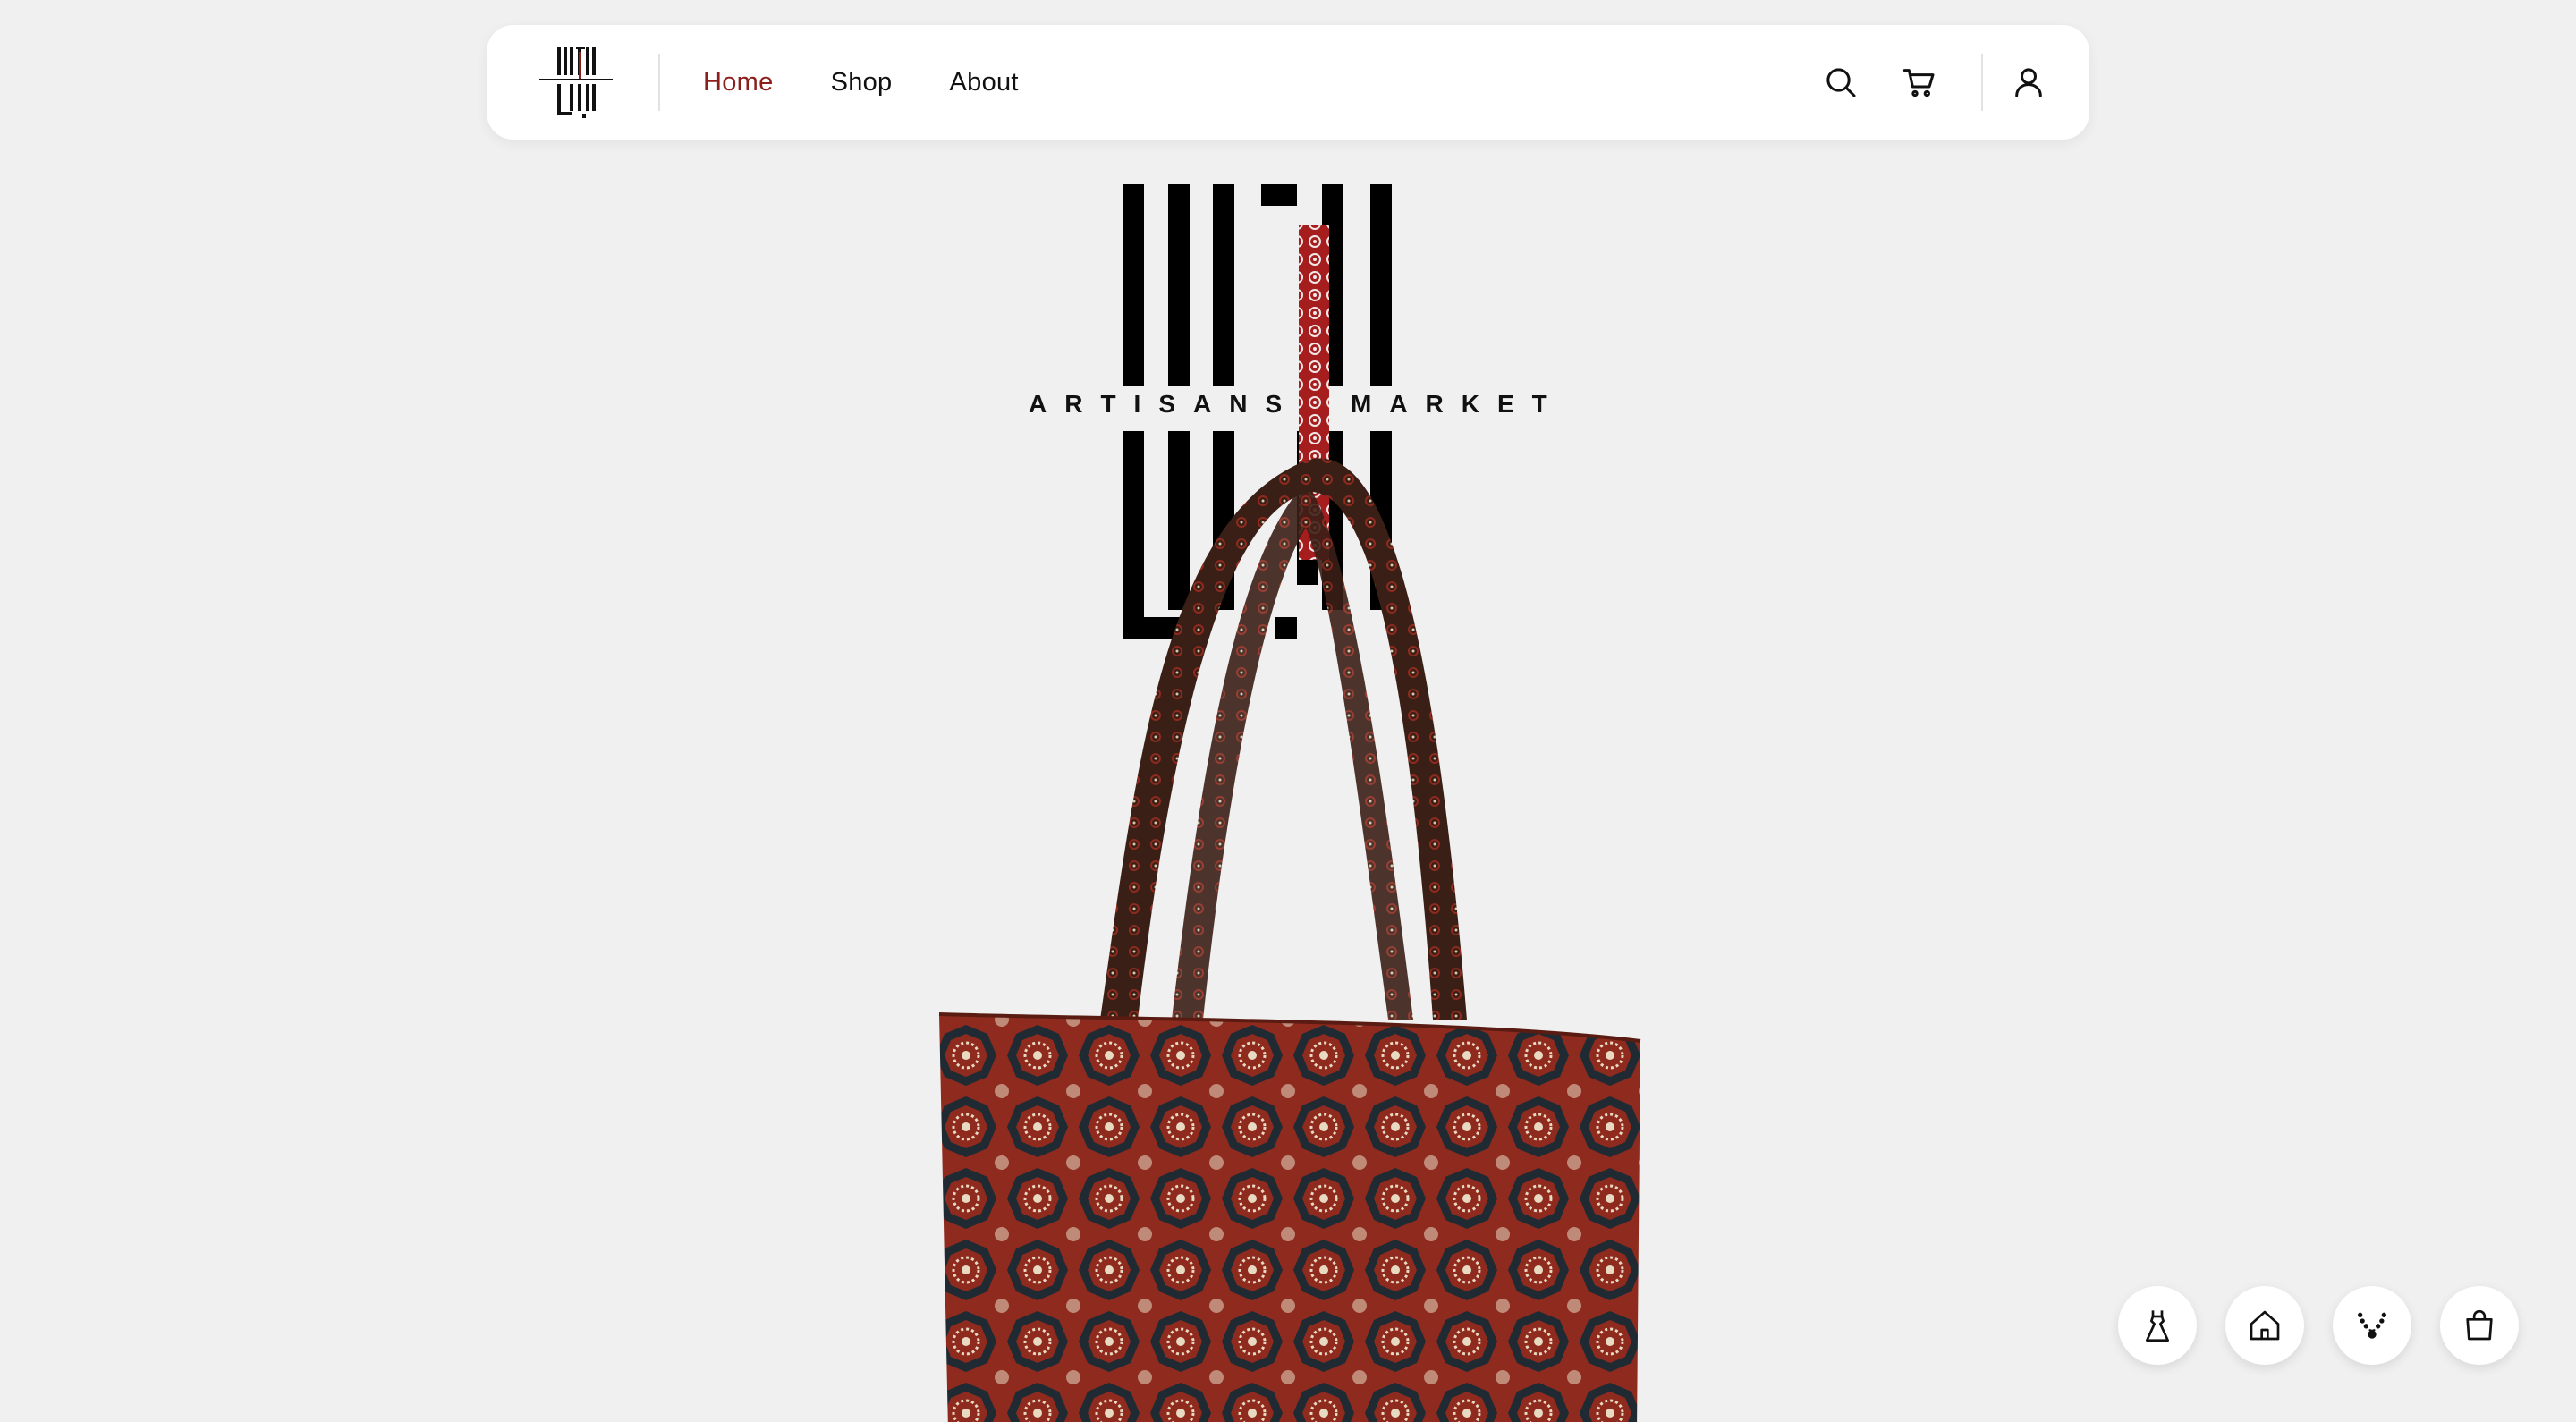  Describe the element at coordinates (1165, 404) in the screenshot. I see `hero-tagline-artisans: ARTISANS` at that location.